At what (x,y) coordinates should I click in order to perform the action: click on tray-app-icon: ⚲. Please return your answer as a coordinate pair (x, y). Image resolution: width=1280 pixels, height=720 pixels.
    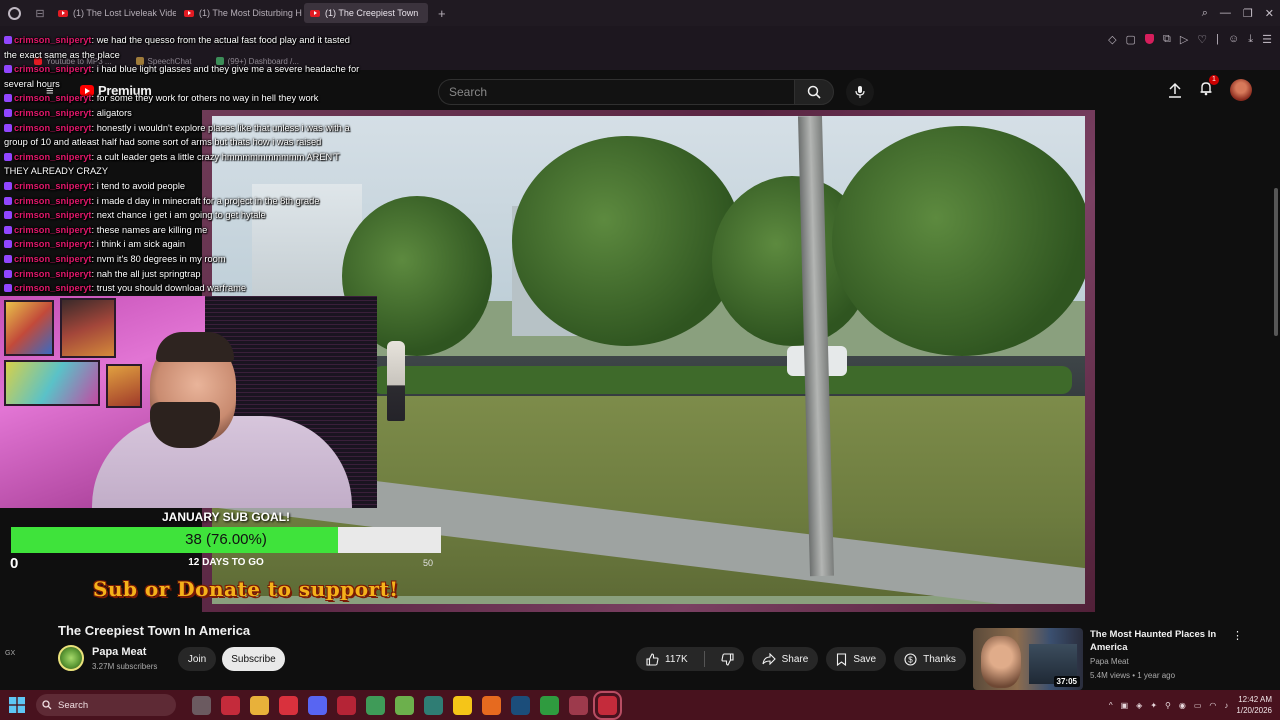
    Looking at the image, I should click on (1168, 705).